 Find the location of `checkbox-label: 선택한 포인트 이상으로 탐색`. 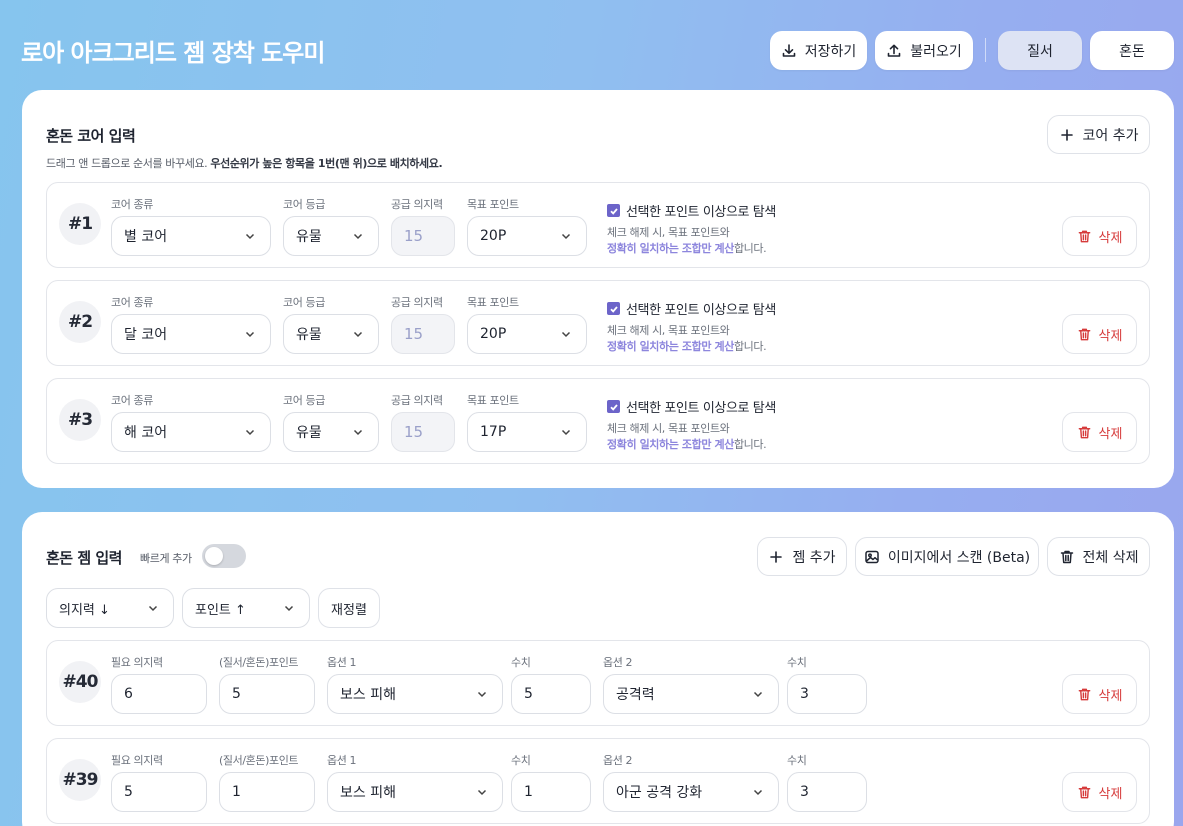

checkbox-label: 선택한 포인트 이상으로 탐색 is located at coordinates (701, 408).